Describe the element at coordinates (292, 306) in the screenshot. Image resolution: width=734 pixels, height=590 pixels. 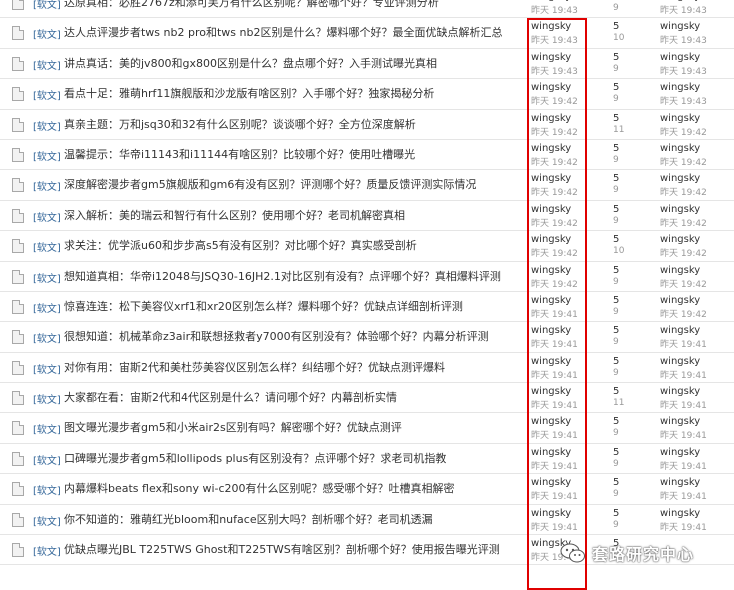
I see `thread-title-link: 惊喜连连：松下美容仪xrf1和xr20区别怎么样？爆料哪个好？优缺点详细剖析评测` at that location.